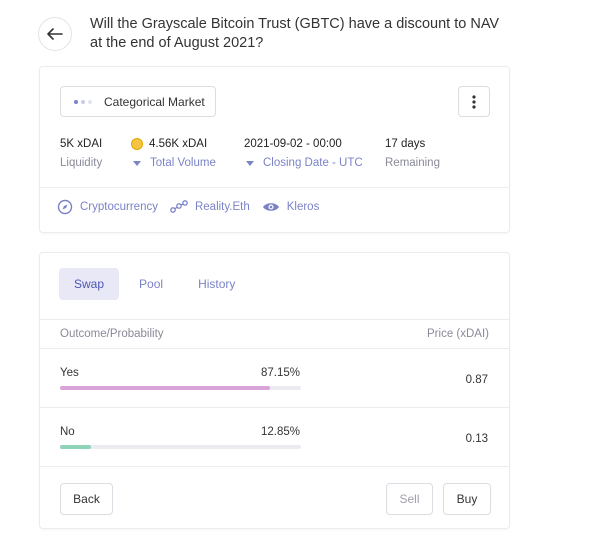 The height and width of the screenshot is (542, 602). I want to click on stat-closing-date: 2021-09-02 - 00:00 Closing Date - UTC, so click(303, 153).